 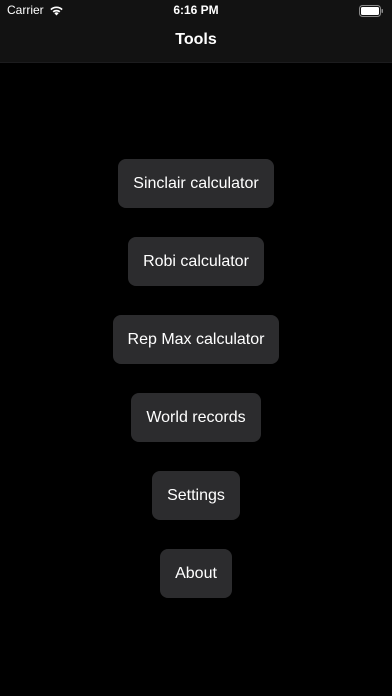 I want to click on sinclair-calculator-button: Sinclair calculator, so click(x=196, y=183).